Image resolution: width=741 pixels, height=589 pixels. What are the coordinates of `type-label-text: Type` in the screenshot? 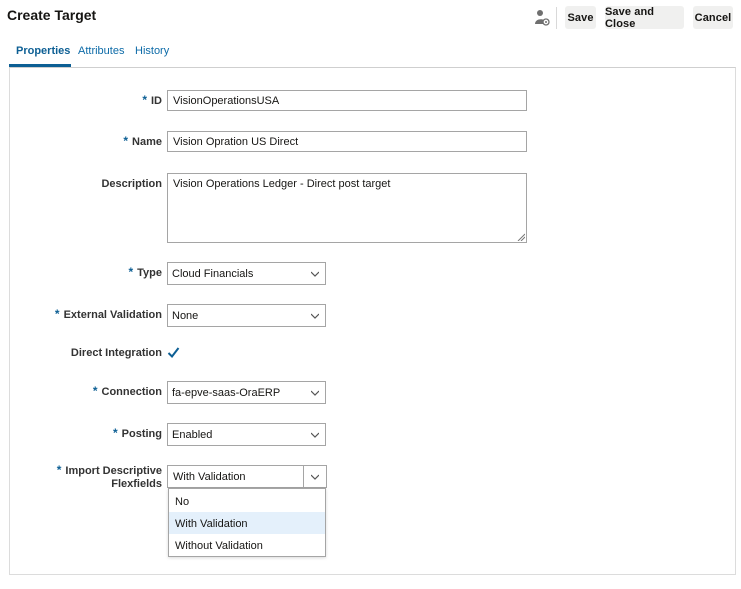 It's located at (149, 273).